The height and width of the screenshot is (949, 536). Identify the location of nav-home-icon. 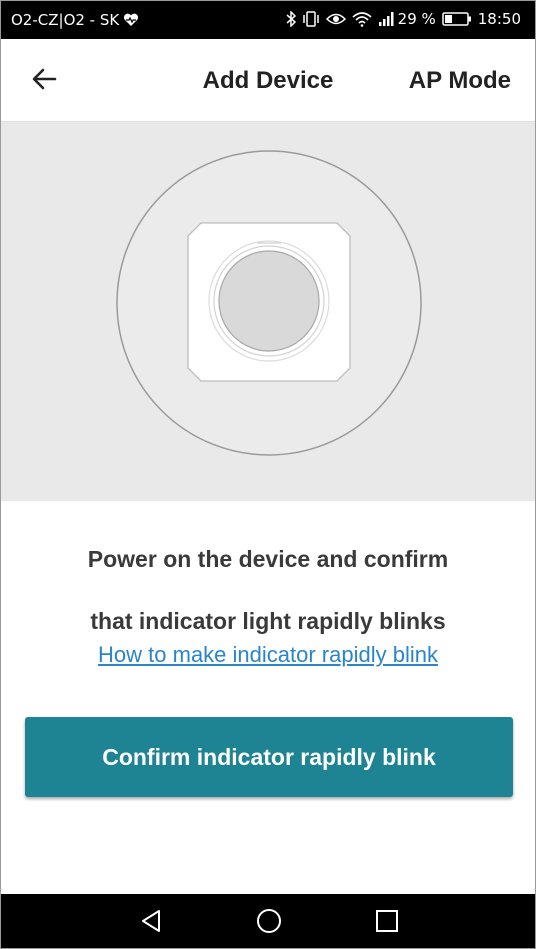
(269, 921).